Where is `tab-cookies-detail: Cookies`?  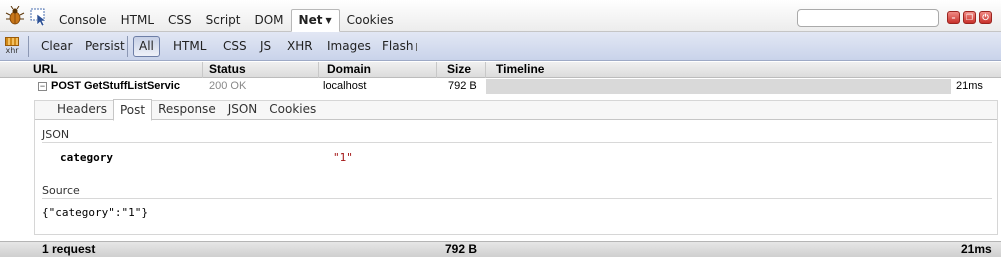 tab-cookies-detail: Cookies is located at coordinates (292, 110).